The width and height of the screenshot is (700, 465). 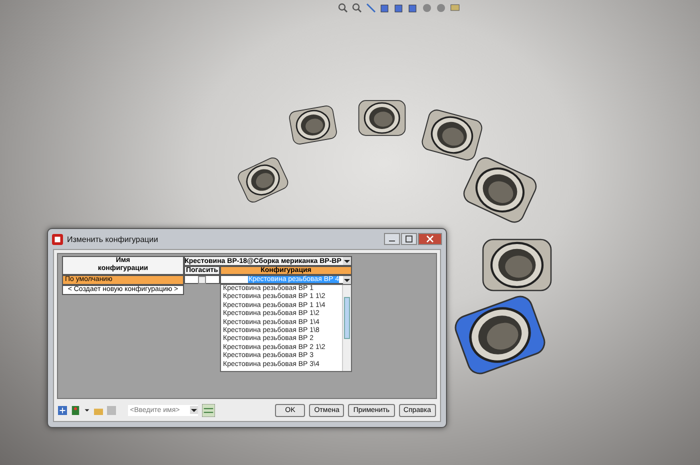 I want to click on maximize-icon, so click(x=409, y=239).